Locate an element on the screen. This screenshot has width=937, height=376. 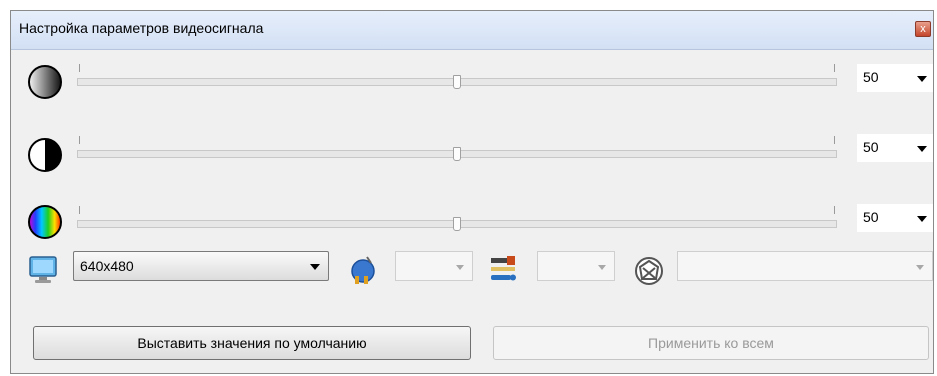
standard-select is located at coordinates (805, 266).